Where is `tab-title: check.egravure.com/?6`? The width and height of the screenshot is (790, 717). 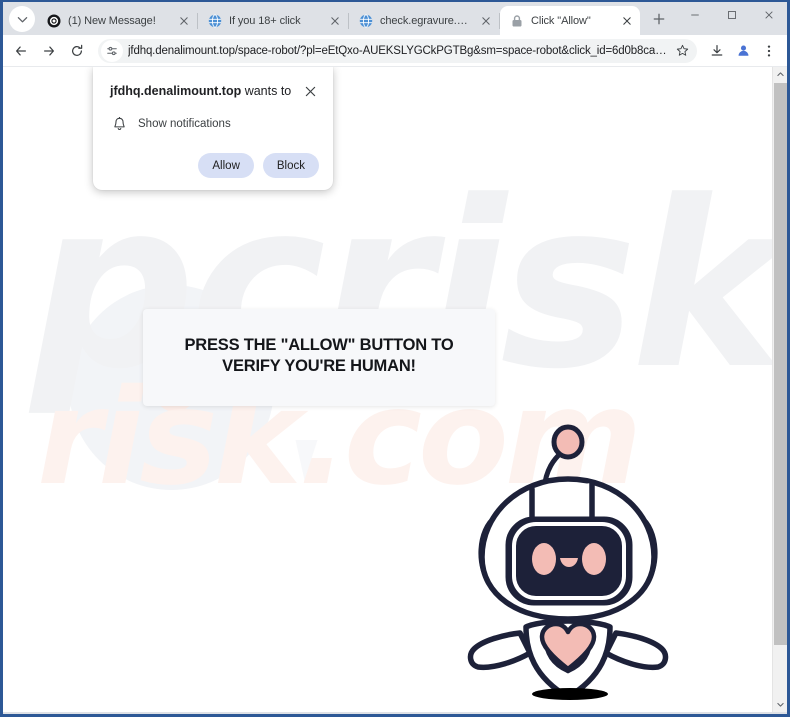 tab-title: check.egravure.com/?6 is located at coordinates (425, 20).